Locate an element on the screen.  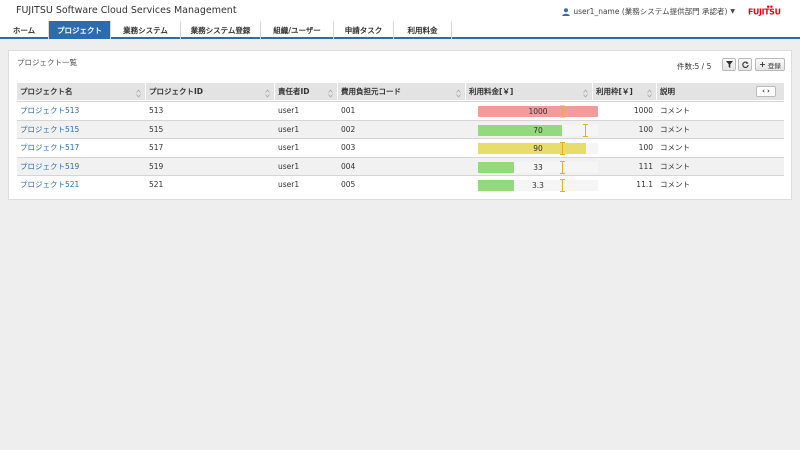
usage-bar: 3.3 is located at coordinates (538, 185).